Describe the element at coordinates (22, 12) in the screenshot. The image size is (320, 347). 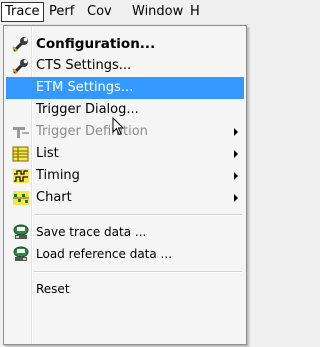
I see `menu-trace: Trace` at that location.